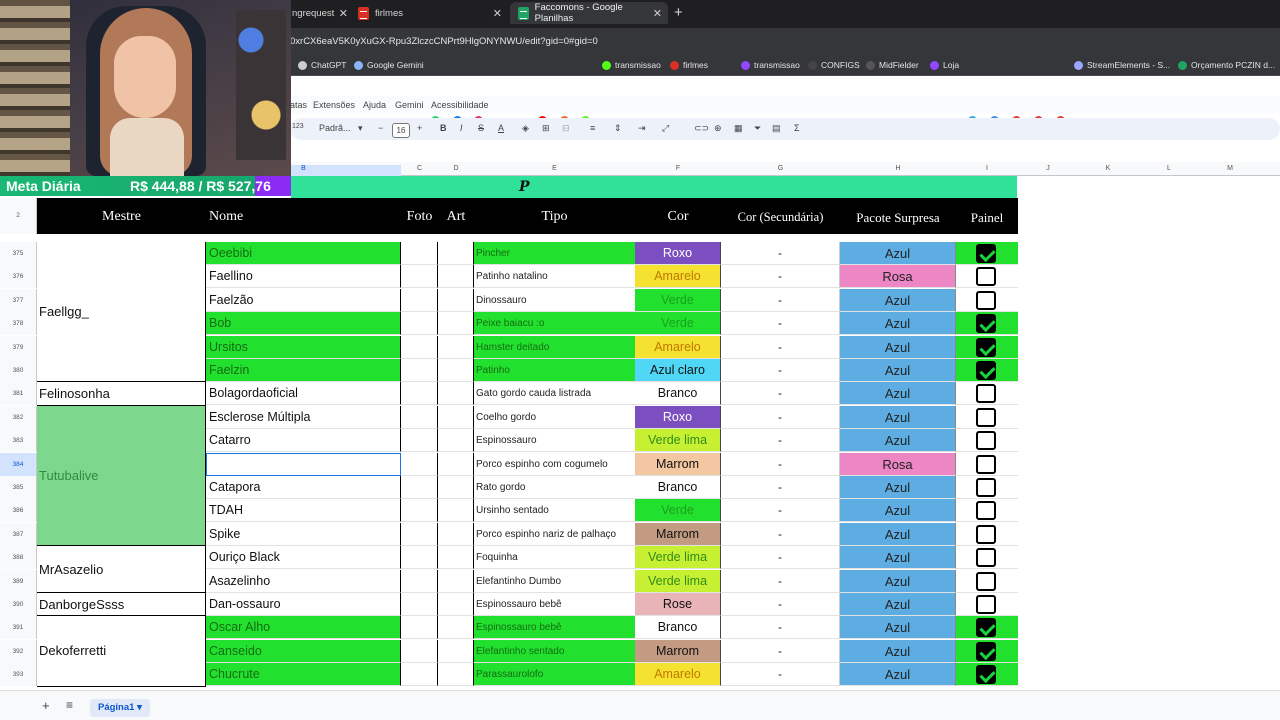 This screenshot has height=720, width=1280. What do you see at coordinates (678, 604) in the screenshot?
I see `cor-cell: Rose` at bounding box center [678, 604].